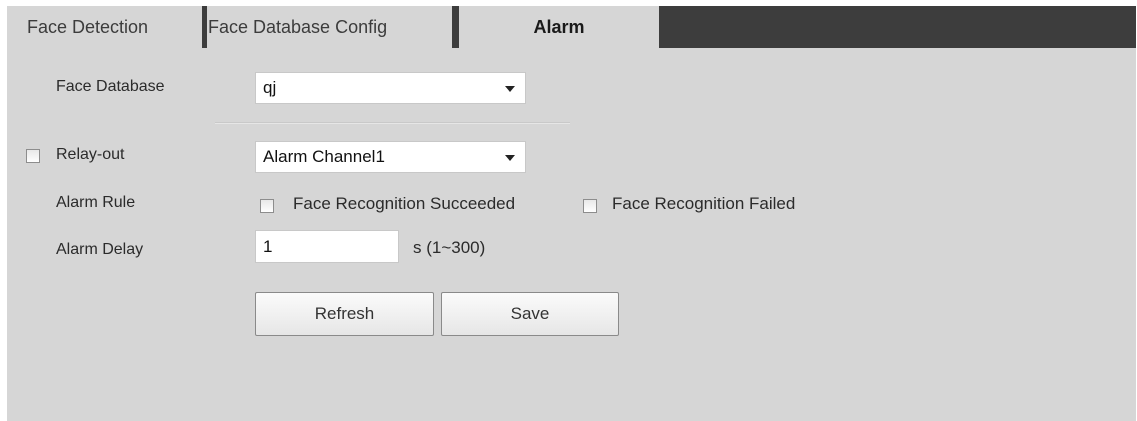 This screenshot has width=1137, height=421. What do you see at coordinates (324, 156) in the screenshot?
I see `relay-out-channel-value: Alarm Channel1` at bounding box center [324, 156].